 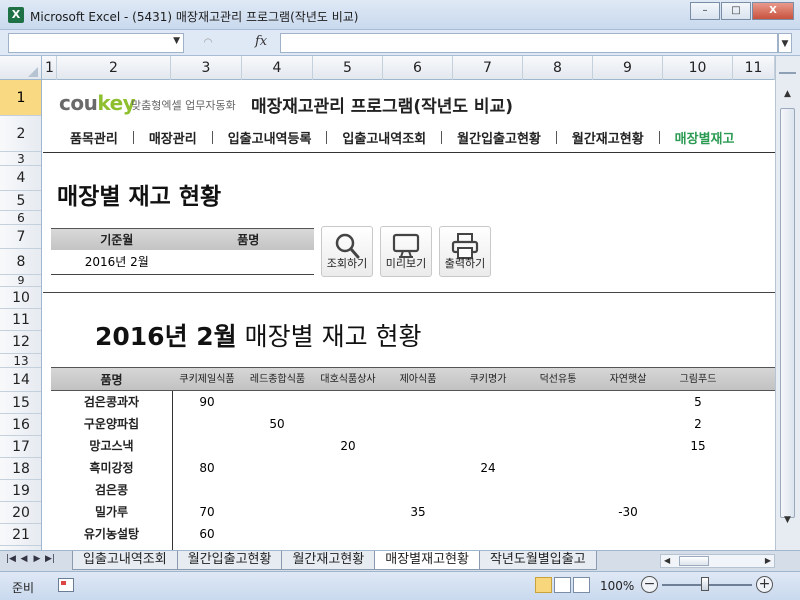 What do you see at coordinates (207, 512) in the screenshot?
I see `stock-cell: 70` at bounding box center [207, 512].